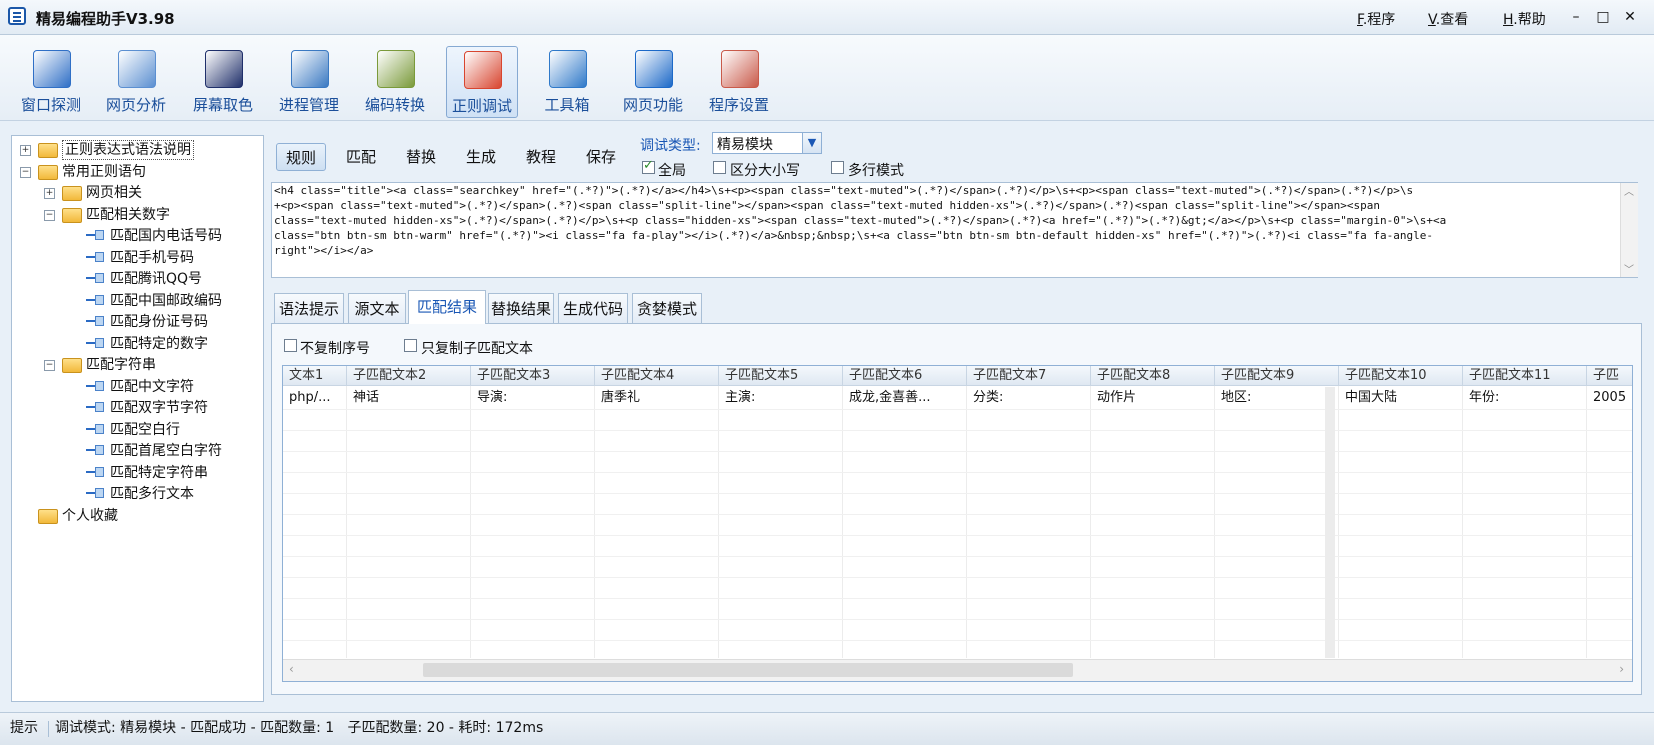 Image resolution: width=1654 pixels, height=745 pixels. I want to click on debug-type-select: 精易模块 ▼, so click(767, 143).